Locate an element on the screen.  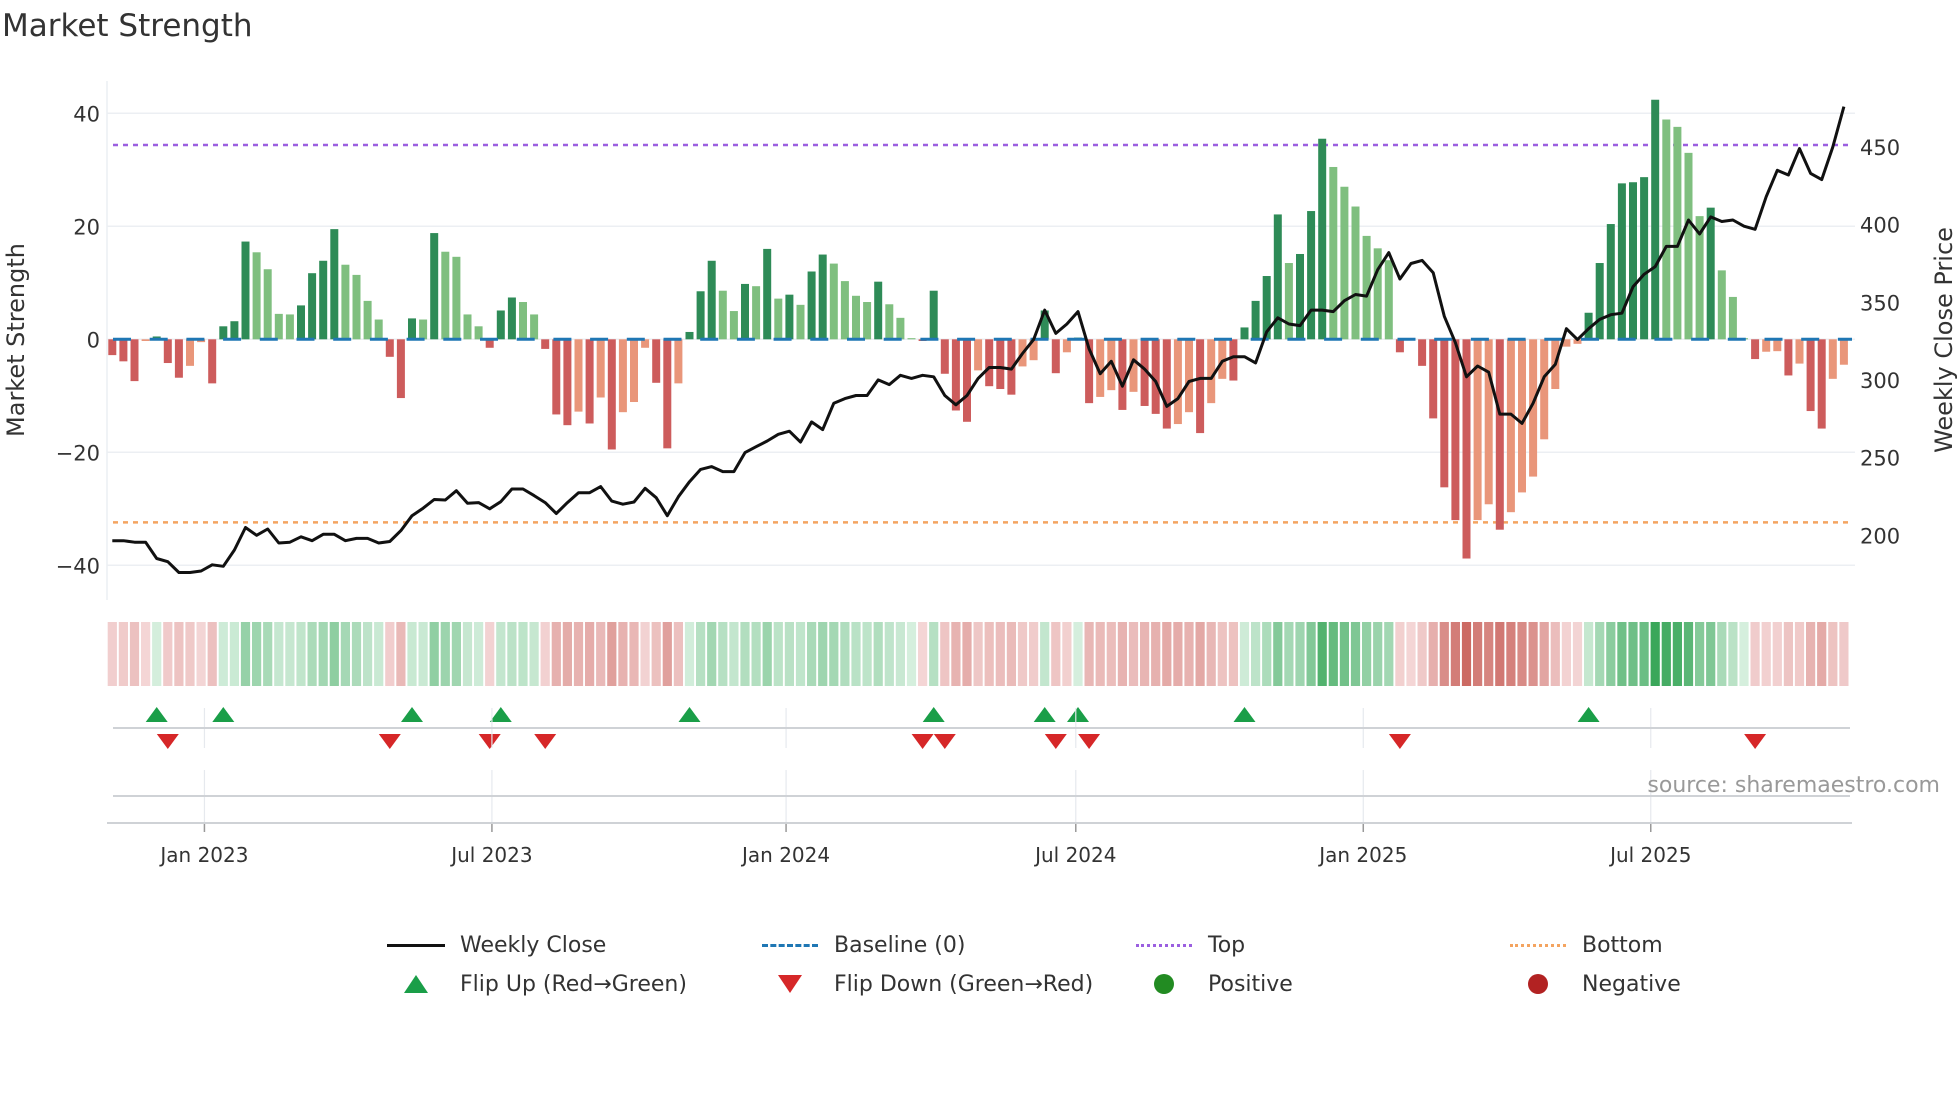
y-tick-label: −20 is located at coordinates (78, 453).